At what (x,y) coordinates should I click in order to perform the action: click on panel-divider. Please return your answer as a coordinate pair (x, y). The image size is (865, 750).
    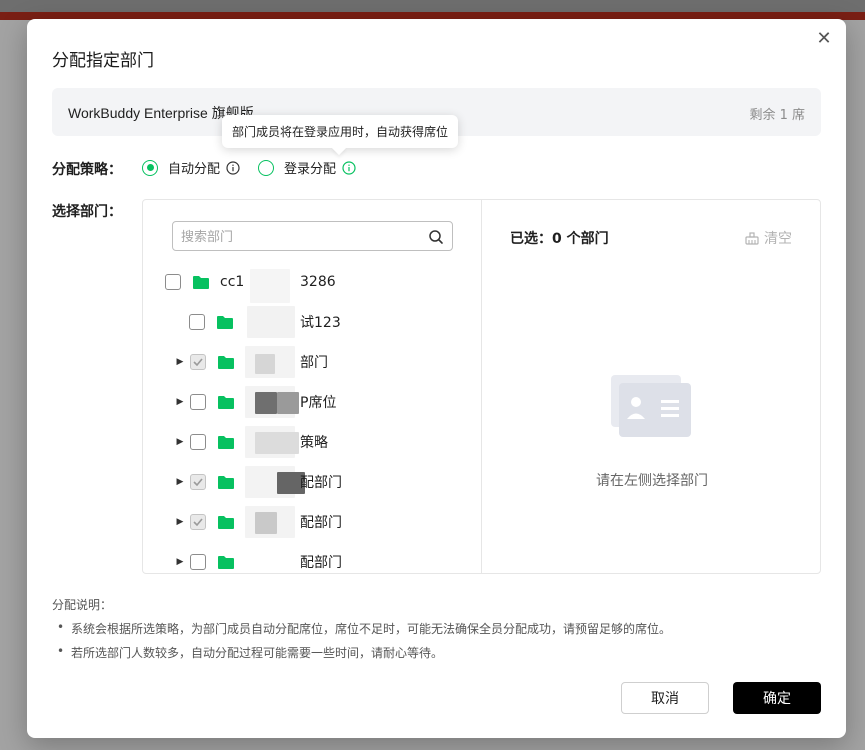
    Looking at the image, I should click on (481, 386).